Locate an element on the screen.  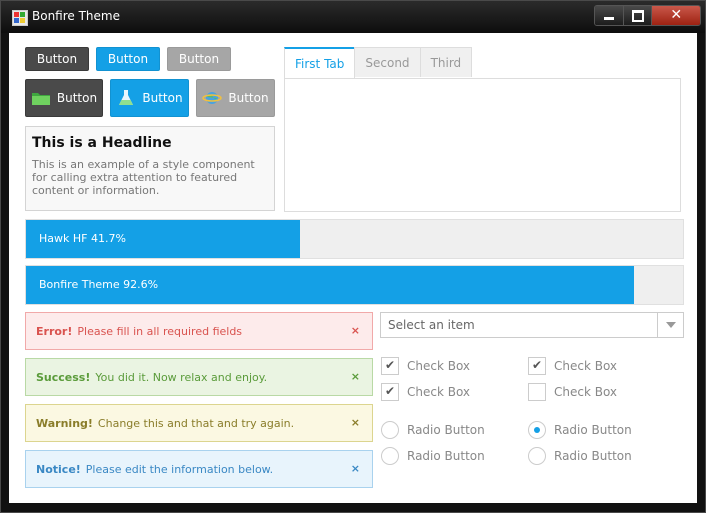
radio-4: Radio Button is located at coordinates (580, 456).